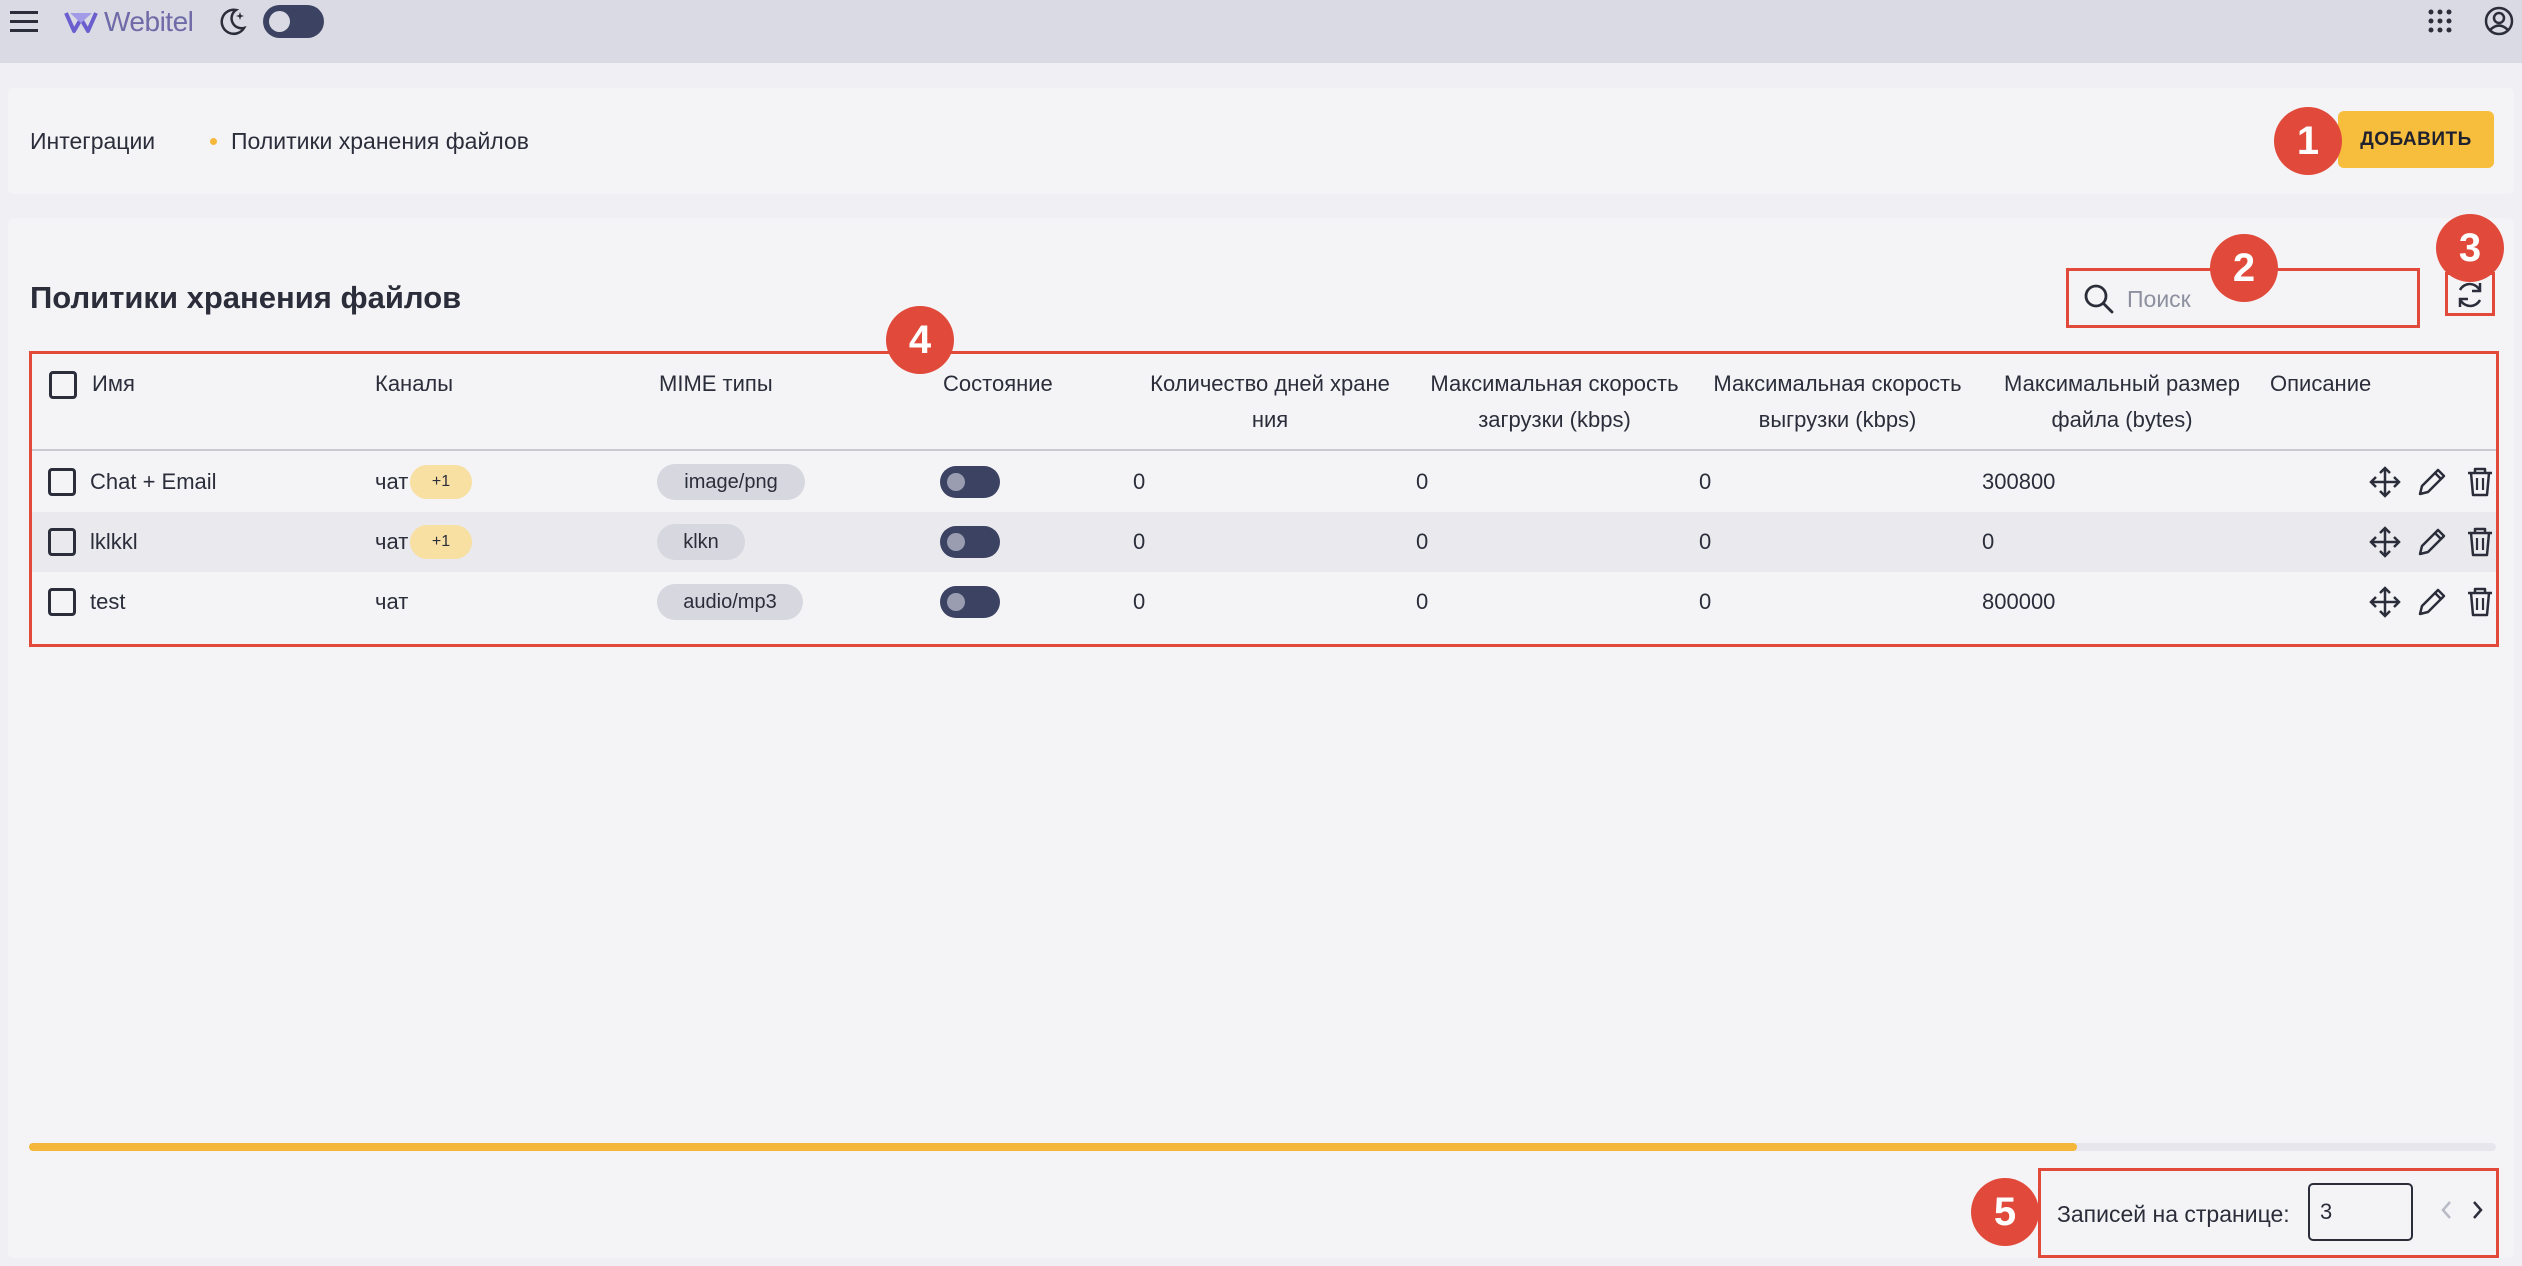  Describe the element at coordinates (2122, 402) in the screenshot. I see `column-header-max-size: Максимальный размер файла (bytes)` at that location.